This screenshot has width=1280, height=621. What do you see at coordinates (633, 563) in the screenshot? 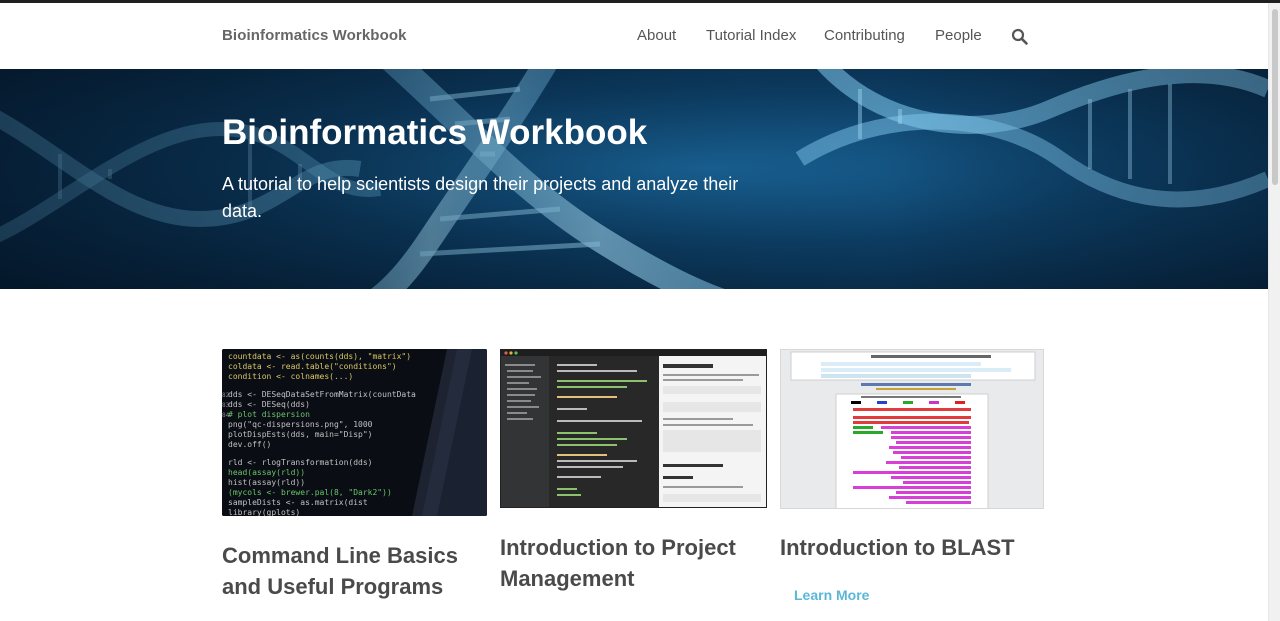
I see `card-title: Introduction to Project Management` at bounding box center [633, 563].